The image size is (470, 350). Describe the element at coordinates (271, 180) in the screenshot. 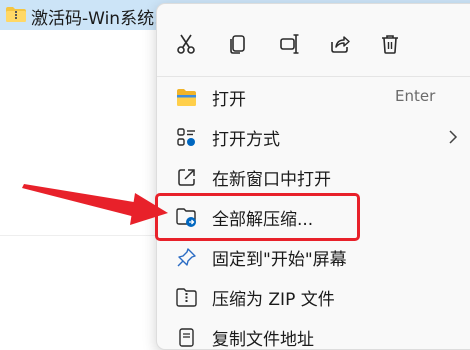

I see `menu-item-label: 在新窗口中打开` at that location.